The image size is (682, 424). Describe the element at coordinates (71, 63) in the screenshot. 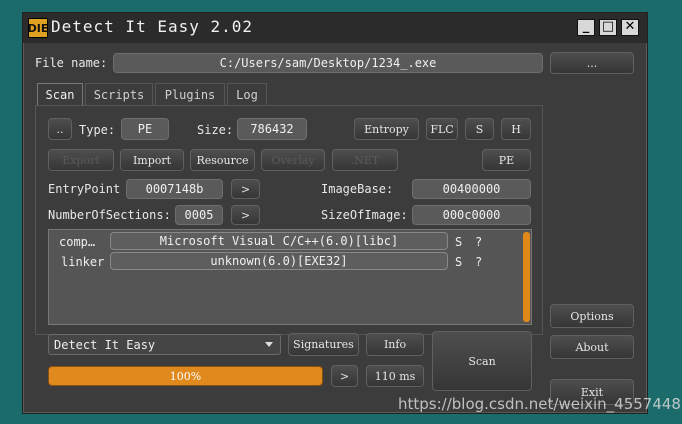

I see `file-name-label: File name:` at that location.